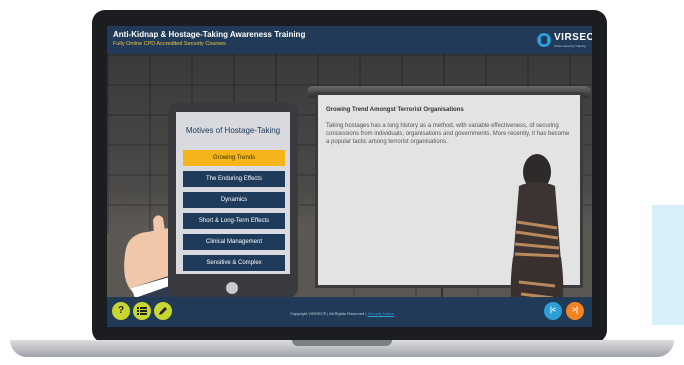 The height and width of the screenshot is (365, 684). I want to click on tablet-home-button, so click(232, 288).